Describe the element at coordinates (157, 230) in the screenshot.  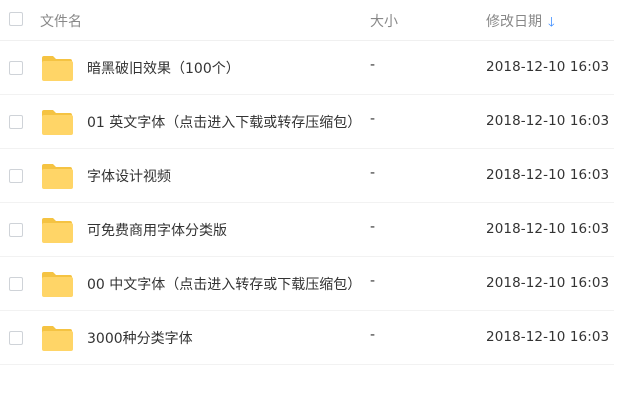
I see `file-name: 可免费商用字体分类版` at that location.